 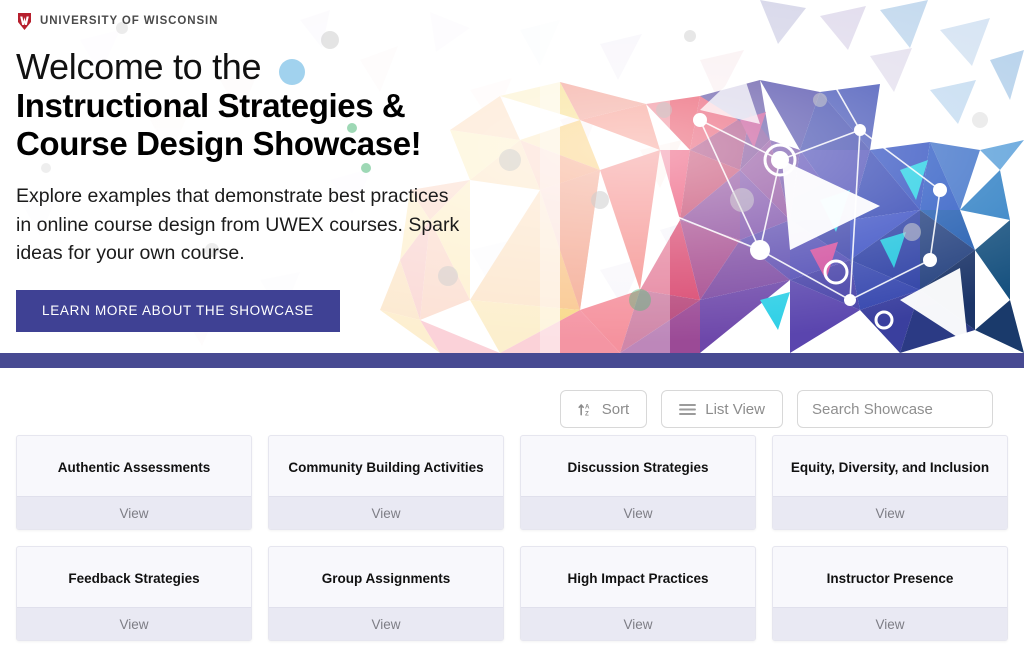 What do you see at coordinates (688, 409) in the screenshot?
I see `list-lines-icon` at bounding box center [688, 409].